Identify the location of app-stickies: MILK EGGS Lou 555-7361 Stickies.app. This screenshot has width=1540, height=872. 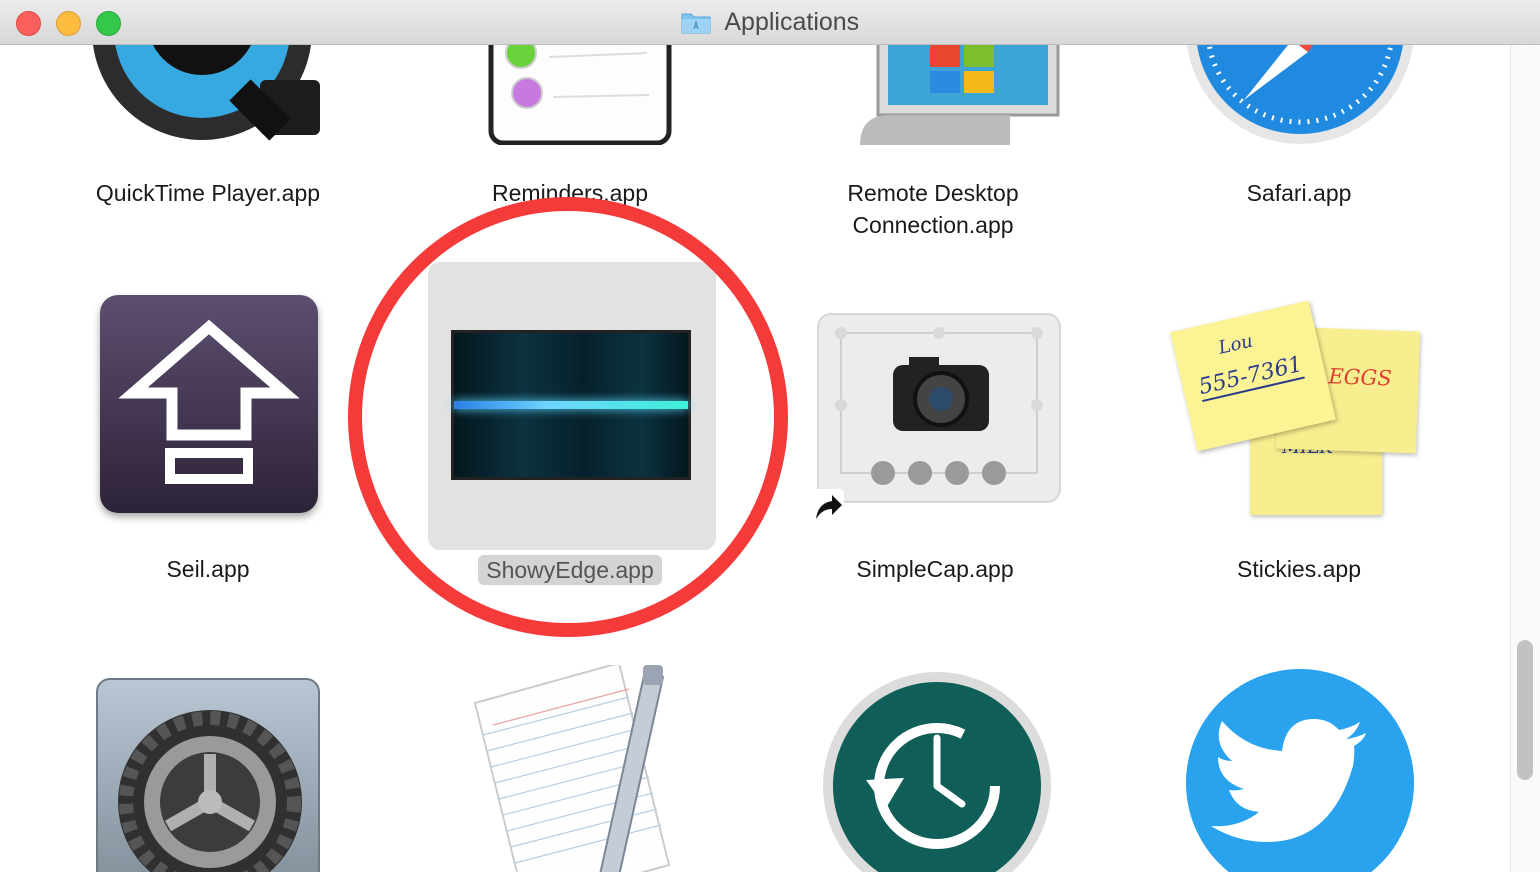
(1299, 440).